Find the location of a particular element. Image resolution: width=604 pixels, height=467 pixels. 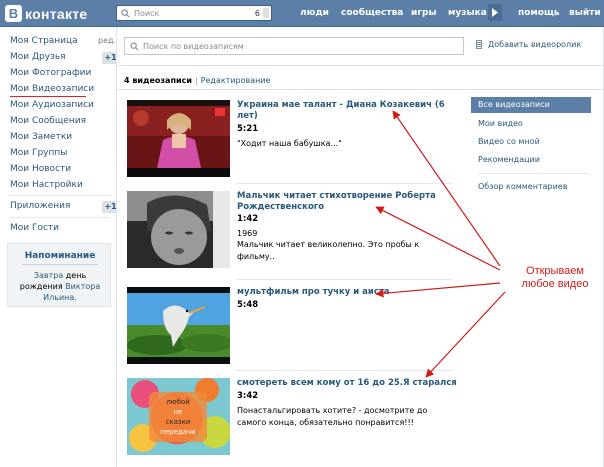

add-video-button: Добавить видеоролик is located at coordinates (528, 44).